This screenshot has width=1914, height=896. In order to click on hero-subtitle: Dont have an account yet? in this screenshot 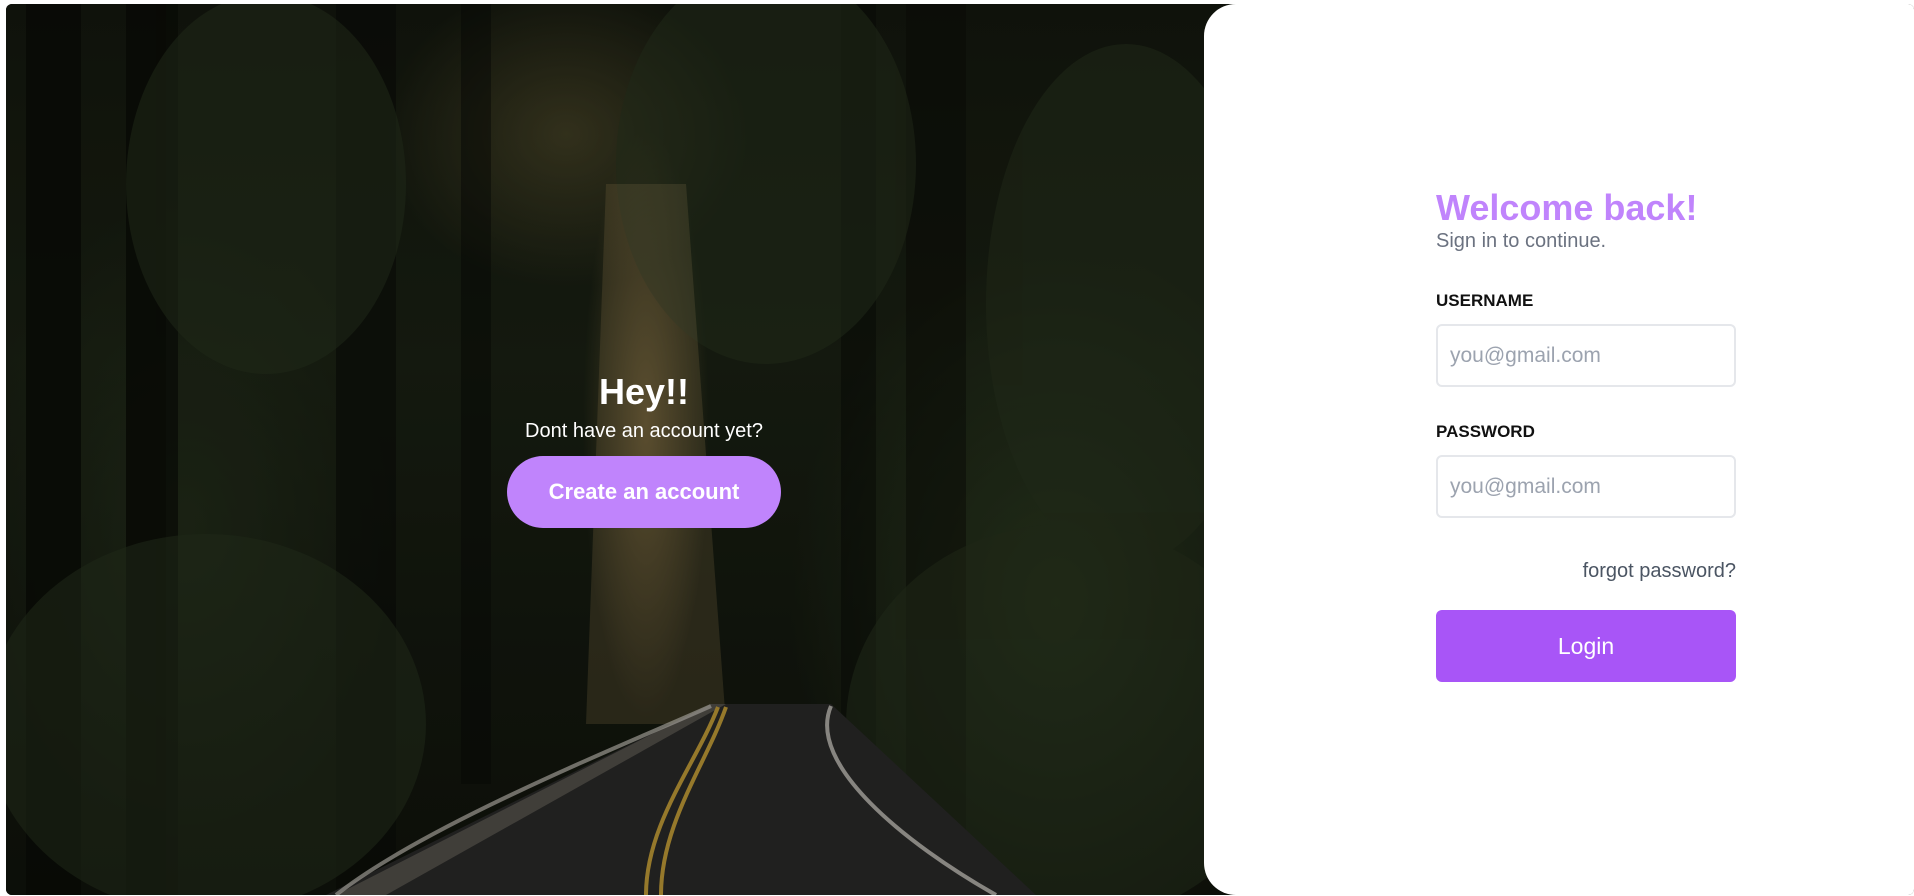, I will do `click(644, 431)`.